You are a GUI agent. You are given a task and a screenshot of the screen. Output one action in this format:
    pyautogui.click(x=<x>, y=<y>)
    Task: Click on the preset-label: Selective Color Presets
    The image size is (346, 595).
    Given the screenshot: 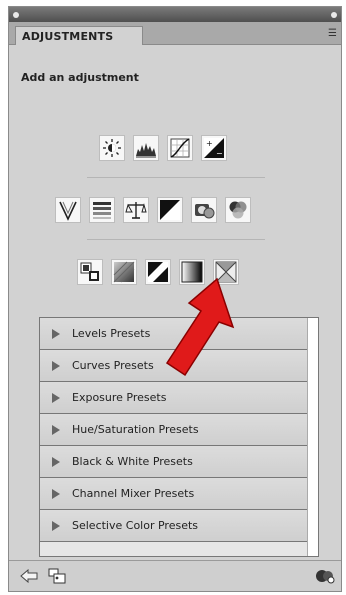 What is the action you would take?
    pyautogui.click(x=135, y=525)
    